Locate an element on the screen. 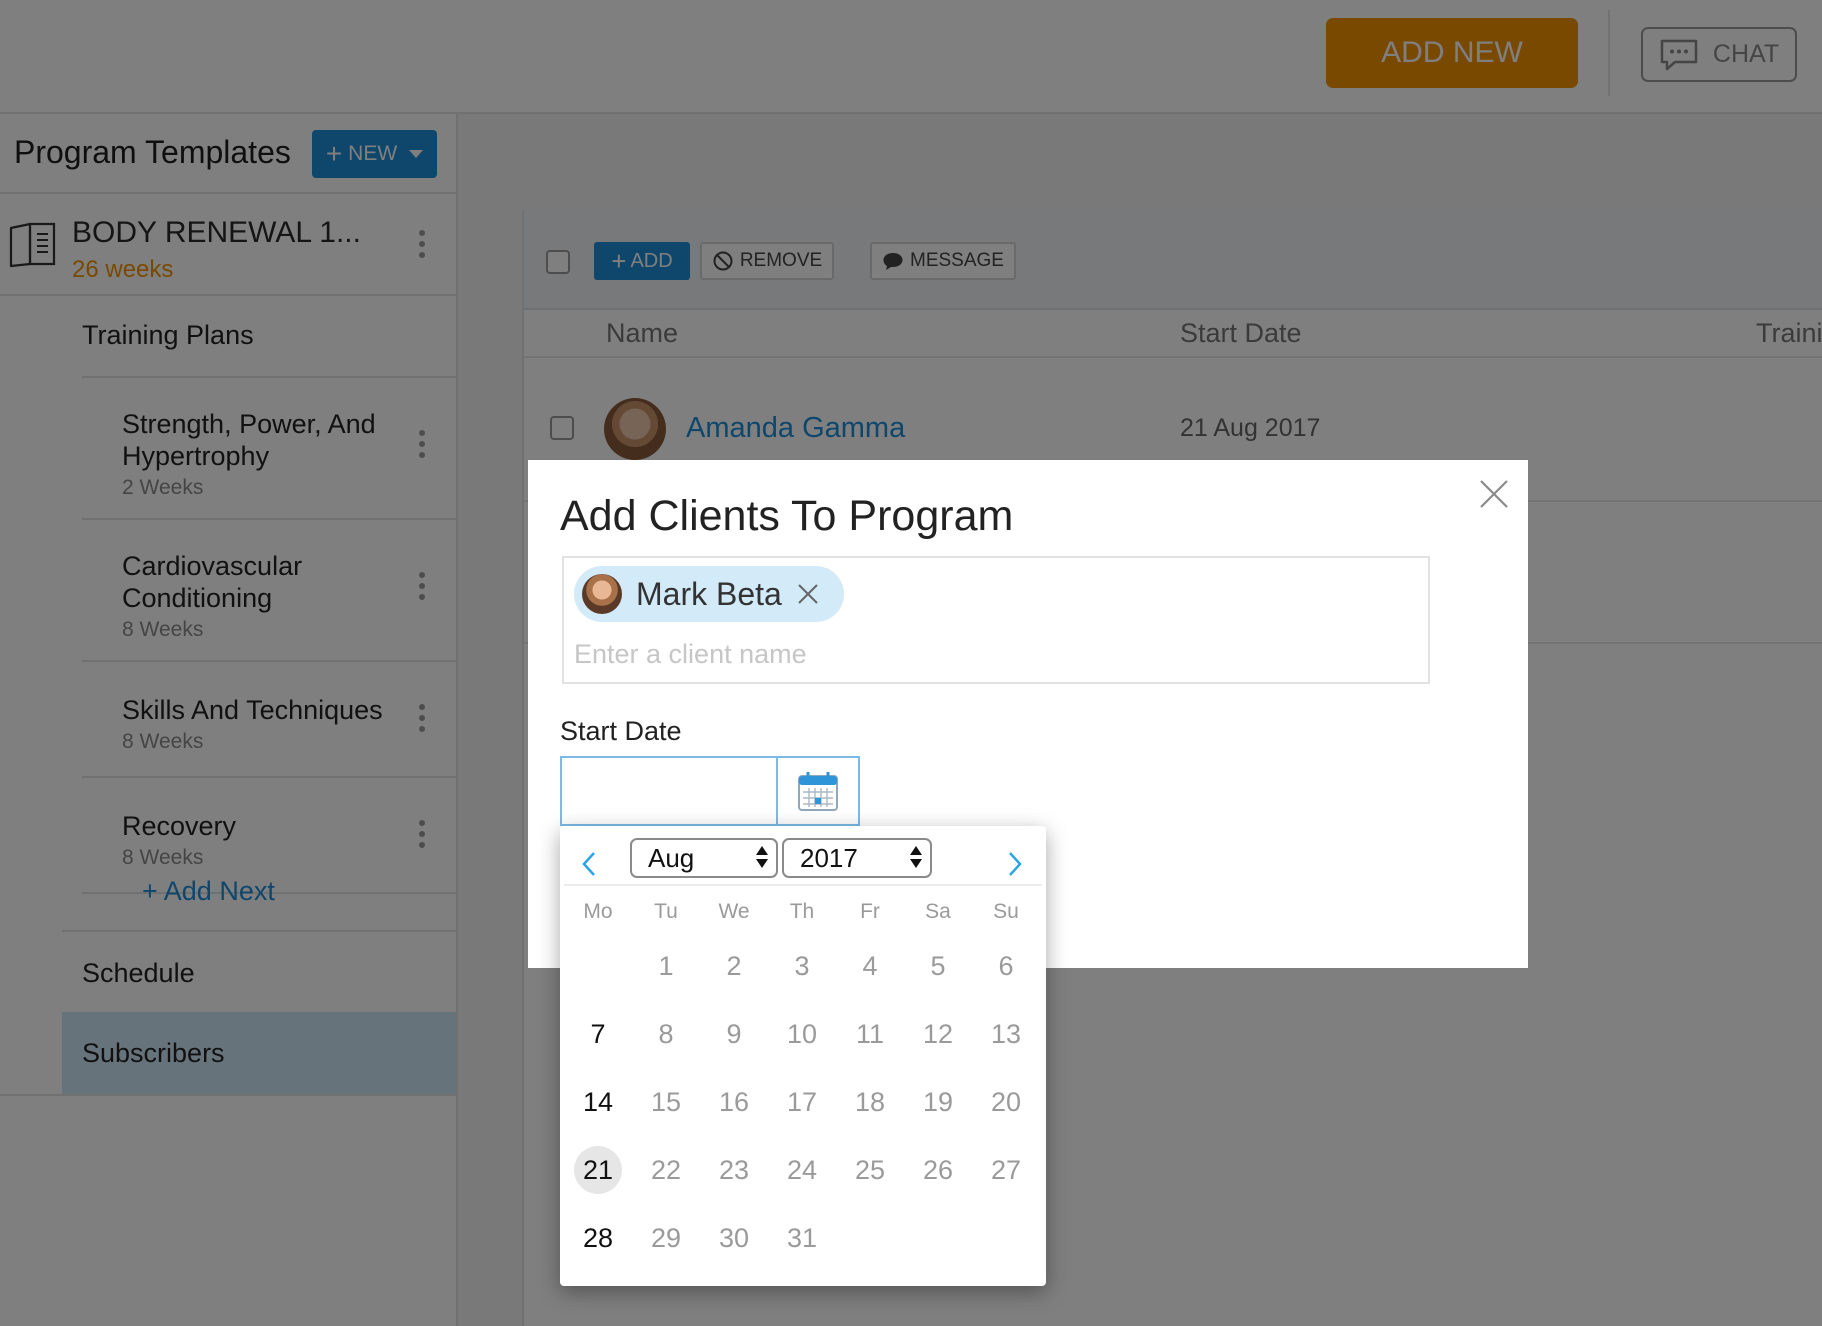  calendar-day-number: 8 is located at coordinates (666, 1033).